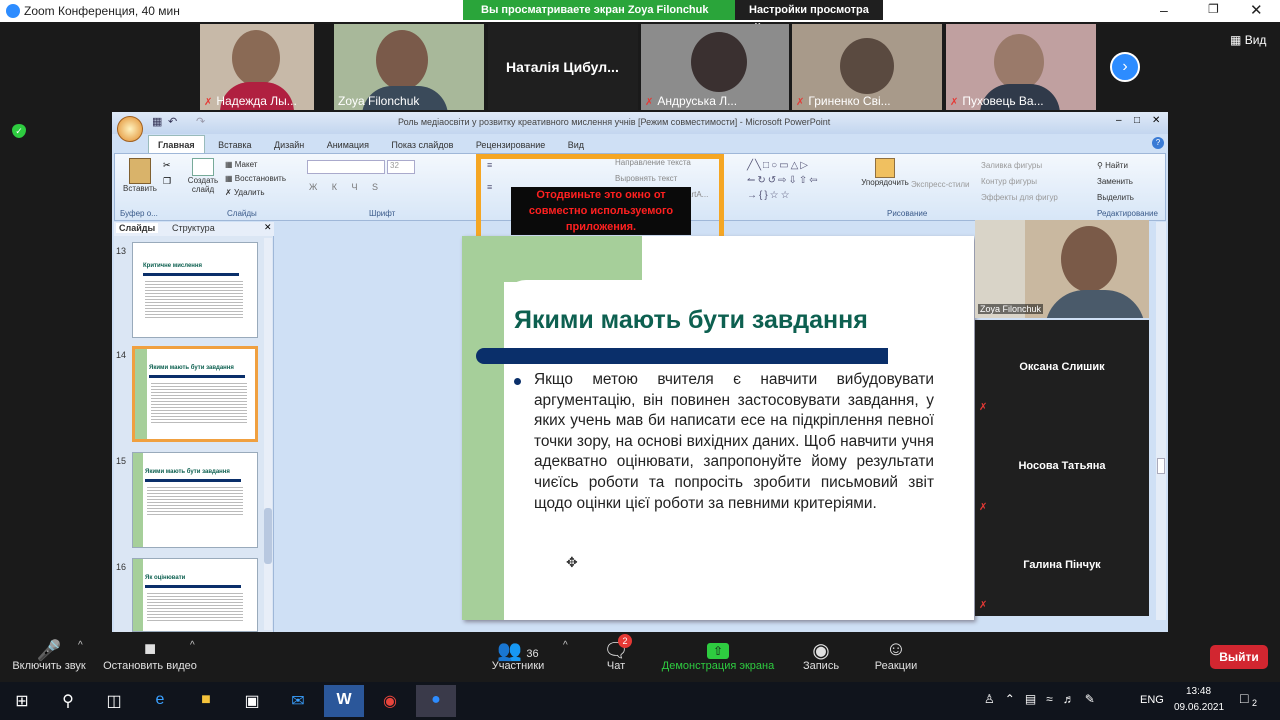 This screenshot has width=1280, height=720. What do you see at coordinates (157, 121) in the screenshot?
I see `save-icon: ▦` at bounding box center [157, 121].